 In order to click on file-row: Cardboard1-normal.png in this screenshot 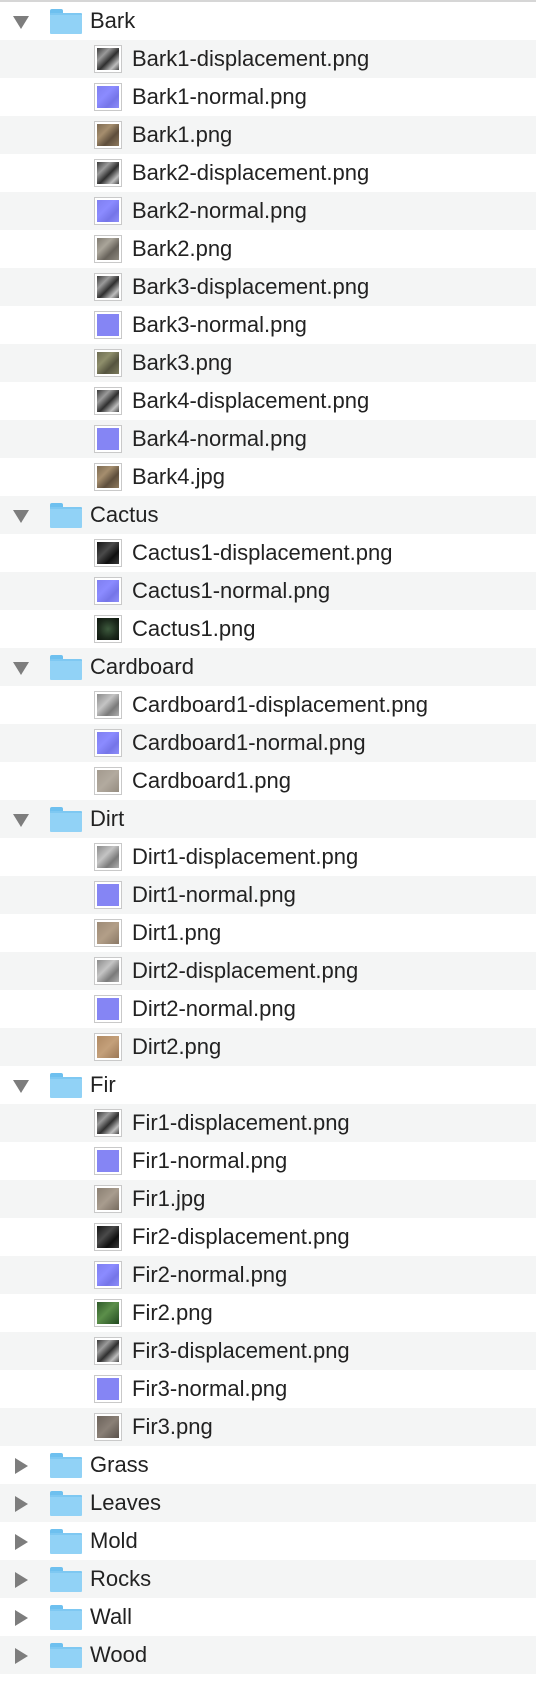, I will do `click(268, 743)`.